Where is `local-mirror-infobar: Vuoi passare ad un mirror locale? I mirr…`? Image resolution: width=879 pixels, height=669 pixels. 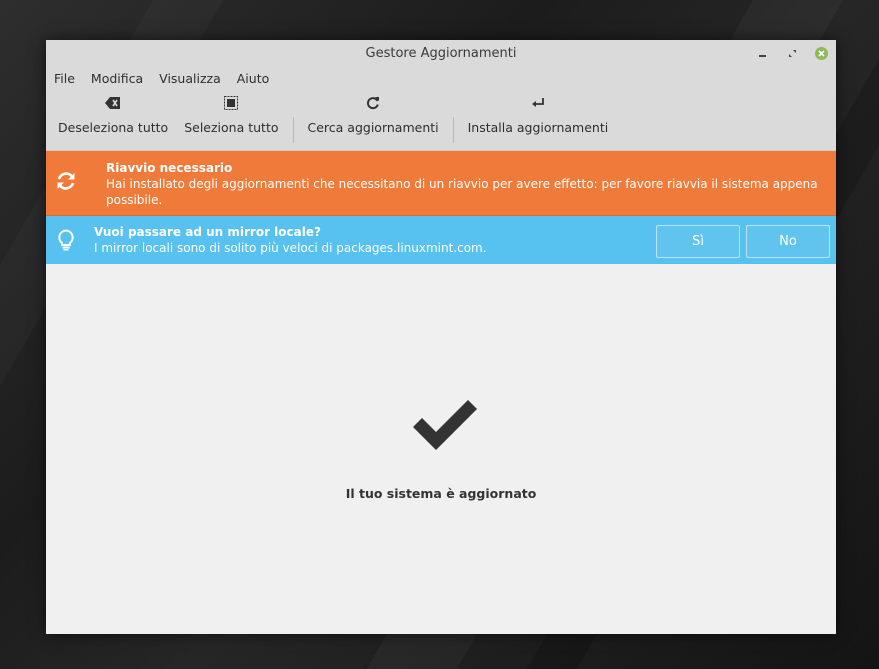
local-mirror-infobar: Vuoi passare ad un mirror locale? I mirr… is located at coordinates (441, 240).